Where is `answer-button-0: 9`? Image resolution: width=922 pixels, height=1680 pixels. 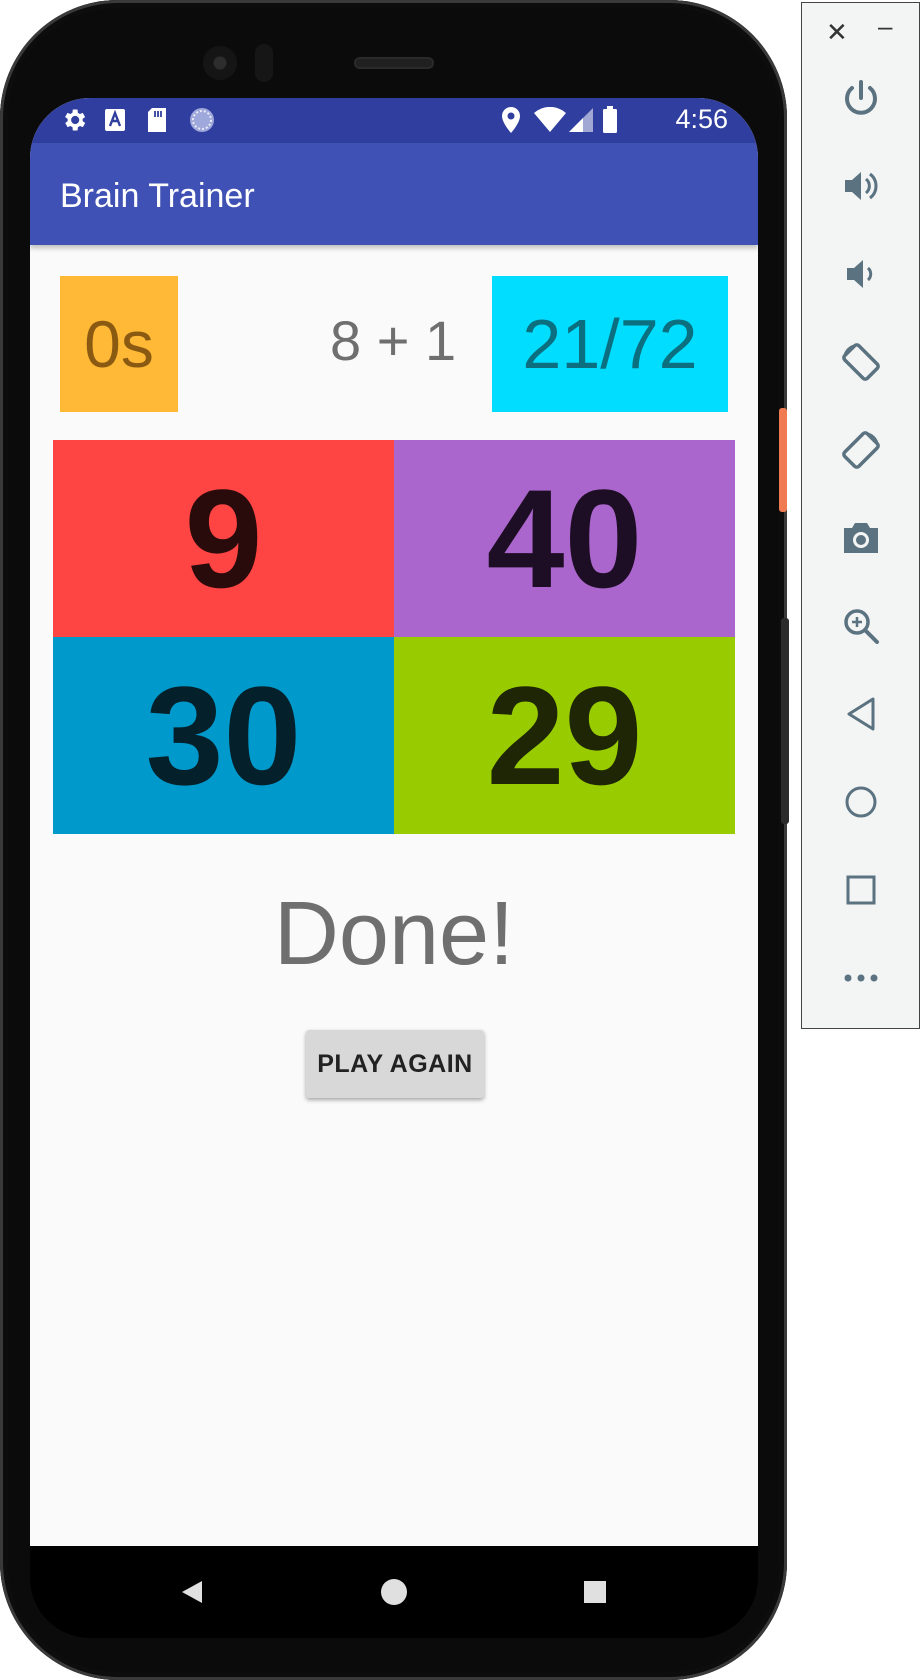
answer-button-0: 9 is located at coordinates (223, 538).